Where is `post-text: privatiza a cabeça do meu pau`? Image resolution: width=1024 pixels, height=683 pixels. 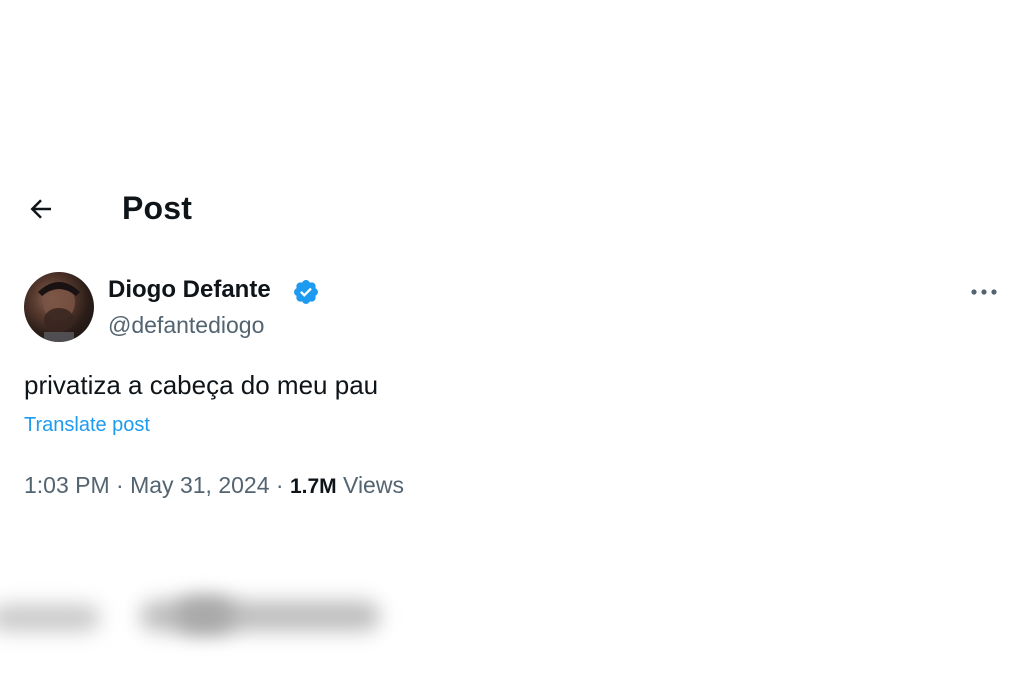
post-text: privatiza a cabeça do meu pau is located at coordinates (201, 385).